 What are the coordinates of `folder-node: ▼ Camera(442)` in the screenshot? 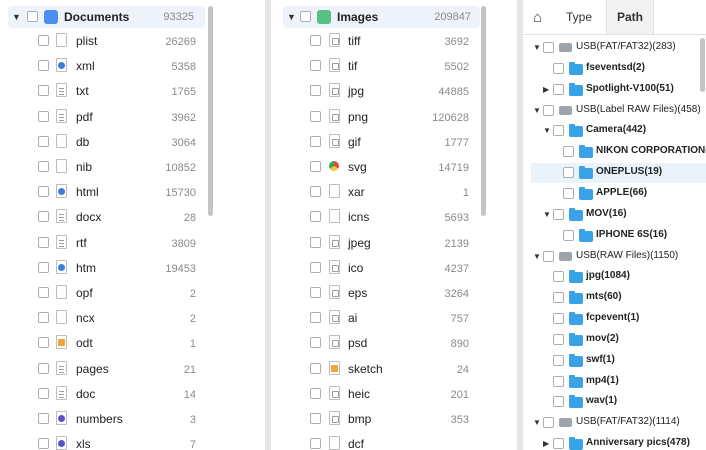 It's located at (614, 131).